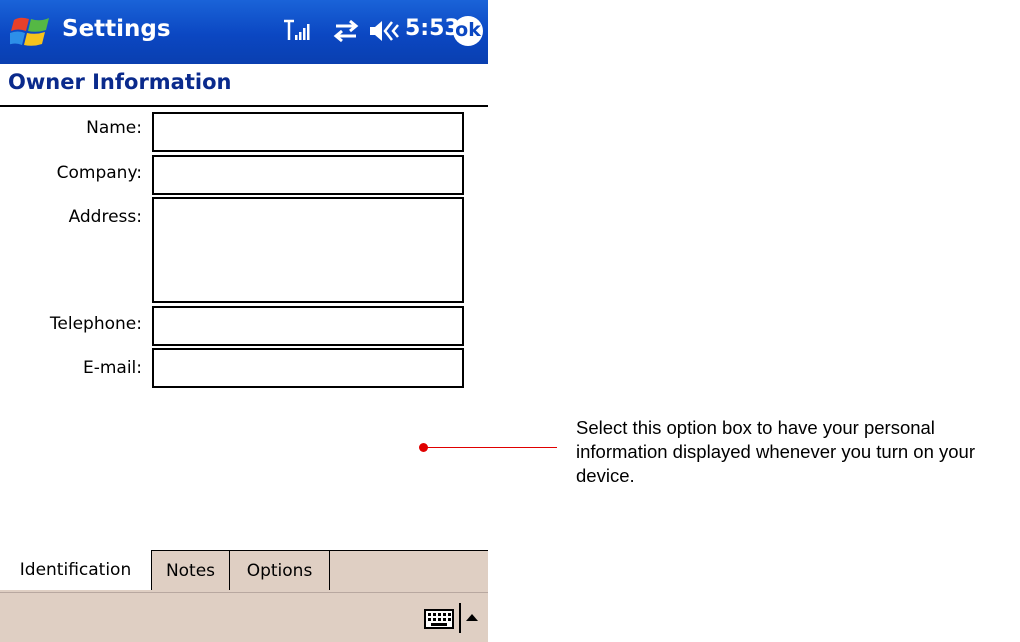 The height and width of the screenshot is (642, 1020). I want to click on app-title: Settings, so click(116, 29).